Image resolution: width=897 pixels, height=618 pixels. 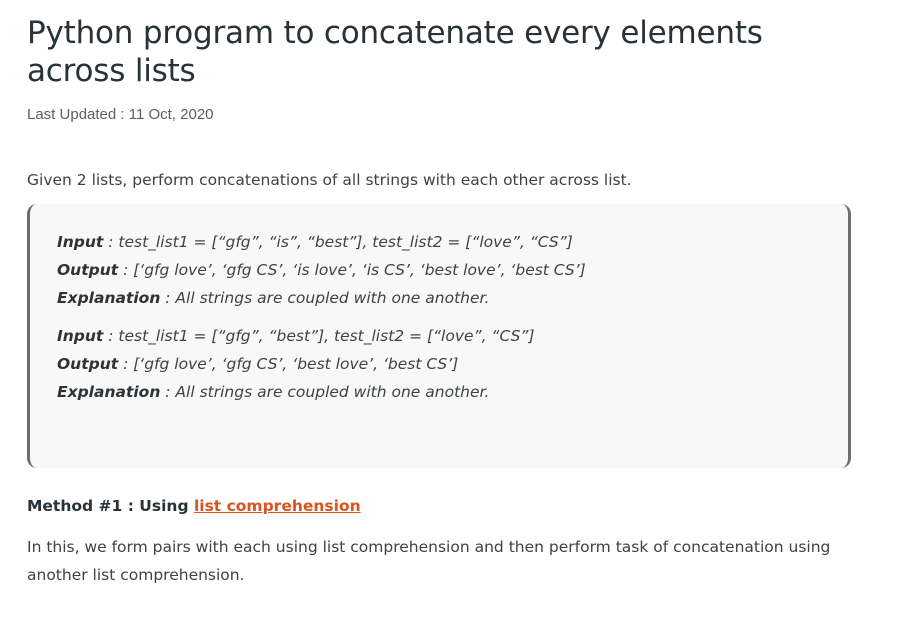 I want to click on list-comprehension-link: list comprehension, so click(x=277, y=506).